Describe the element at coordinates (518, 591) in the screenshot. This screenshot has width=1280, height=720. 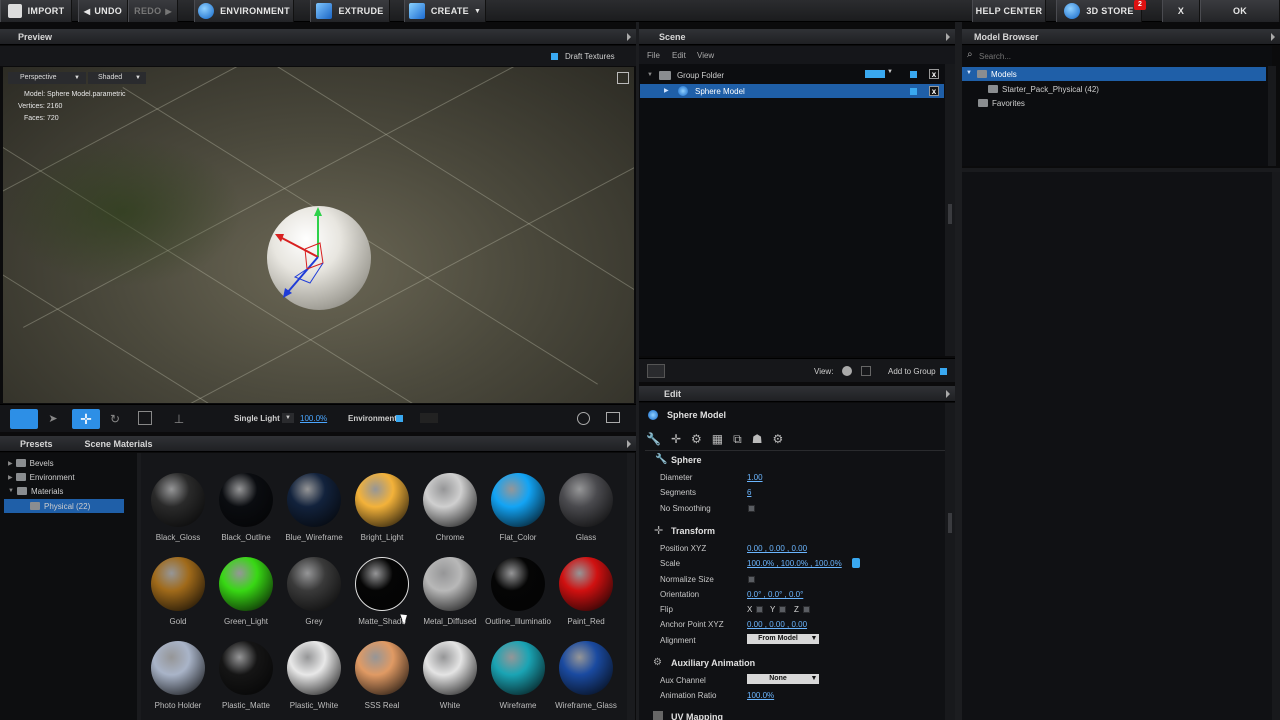
I see `material-swatch: Outline_Illuminatio` at that location.